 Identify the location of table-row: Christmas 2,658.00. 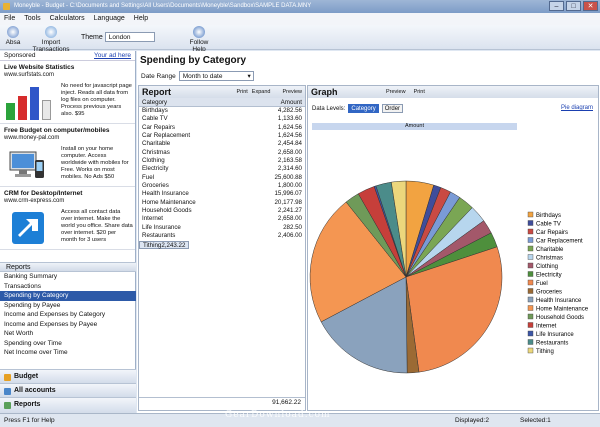
(222, 153).